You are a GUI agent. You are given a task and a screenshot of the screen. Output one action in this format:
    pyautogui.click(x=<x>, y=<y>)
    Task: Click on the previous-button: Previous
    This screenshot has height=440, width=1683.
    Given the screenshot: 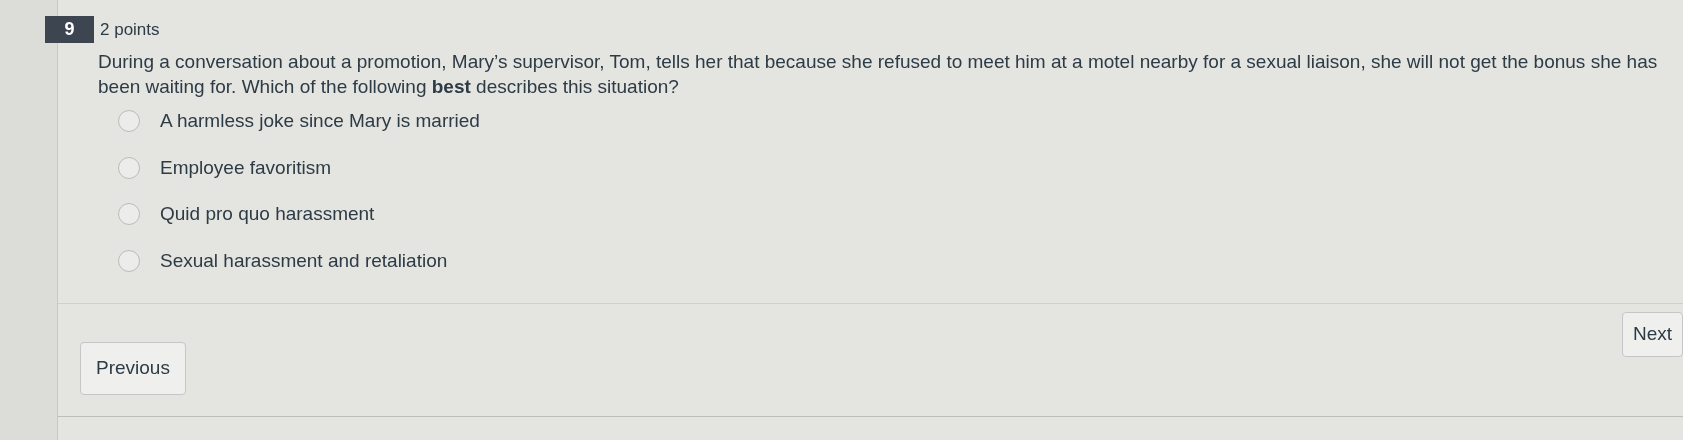 What is the action you would take?
    pyautogui.click(x=133, y=368)
    